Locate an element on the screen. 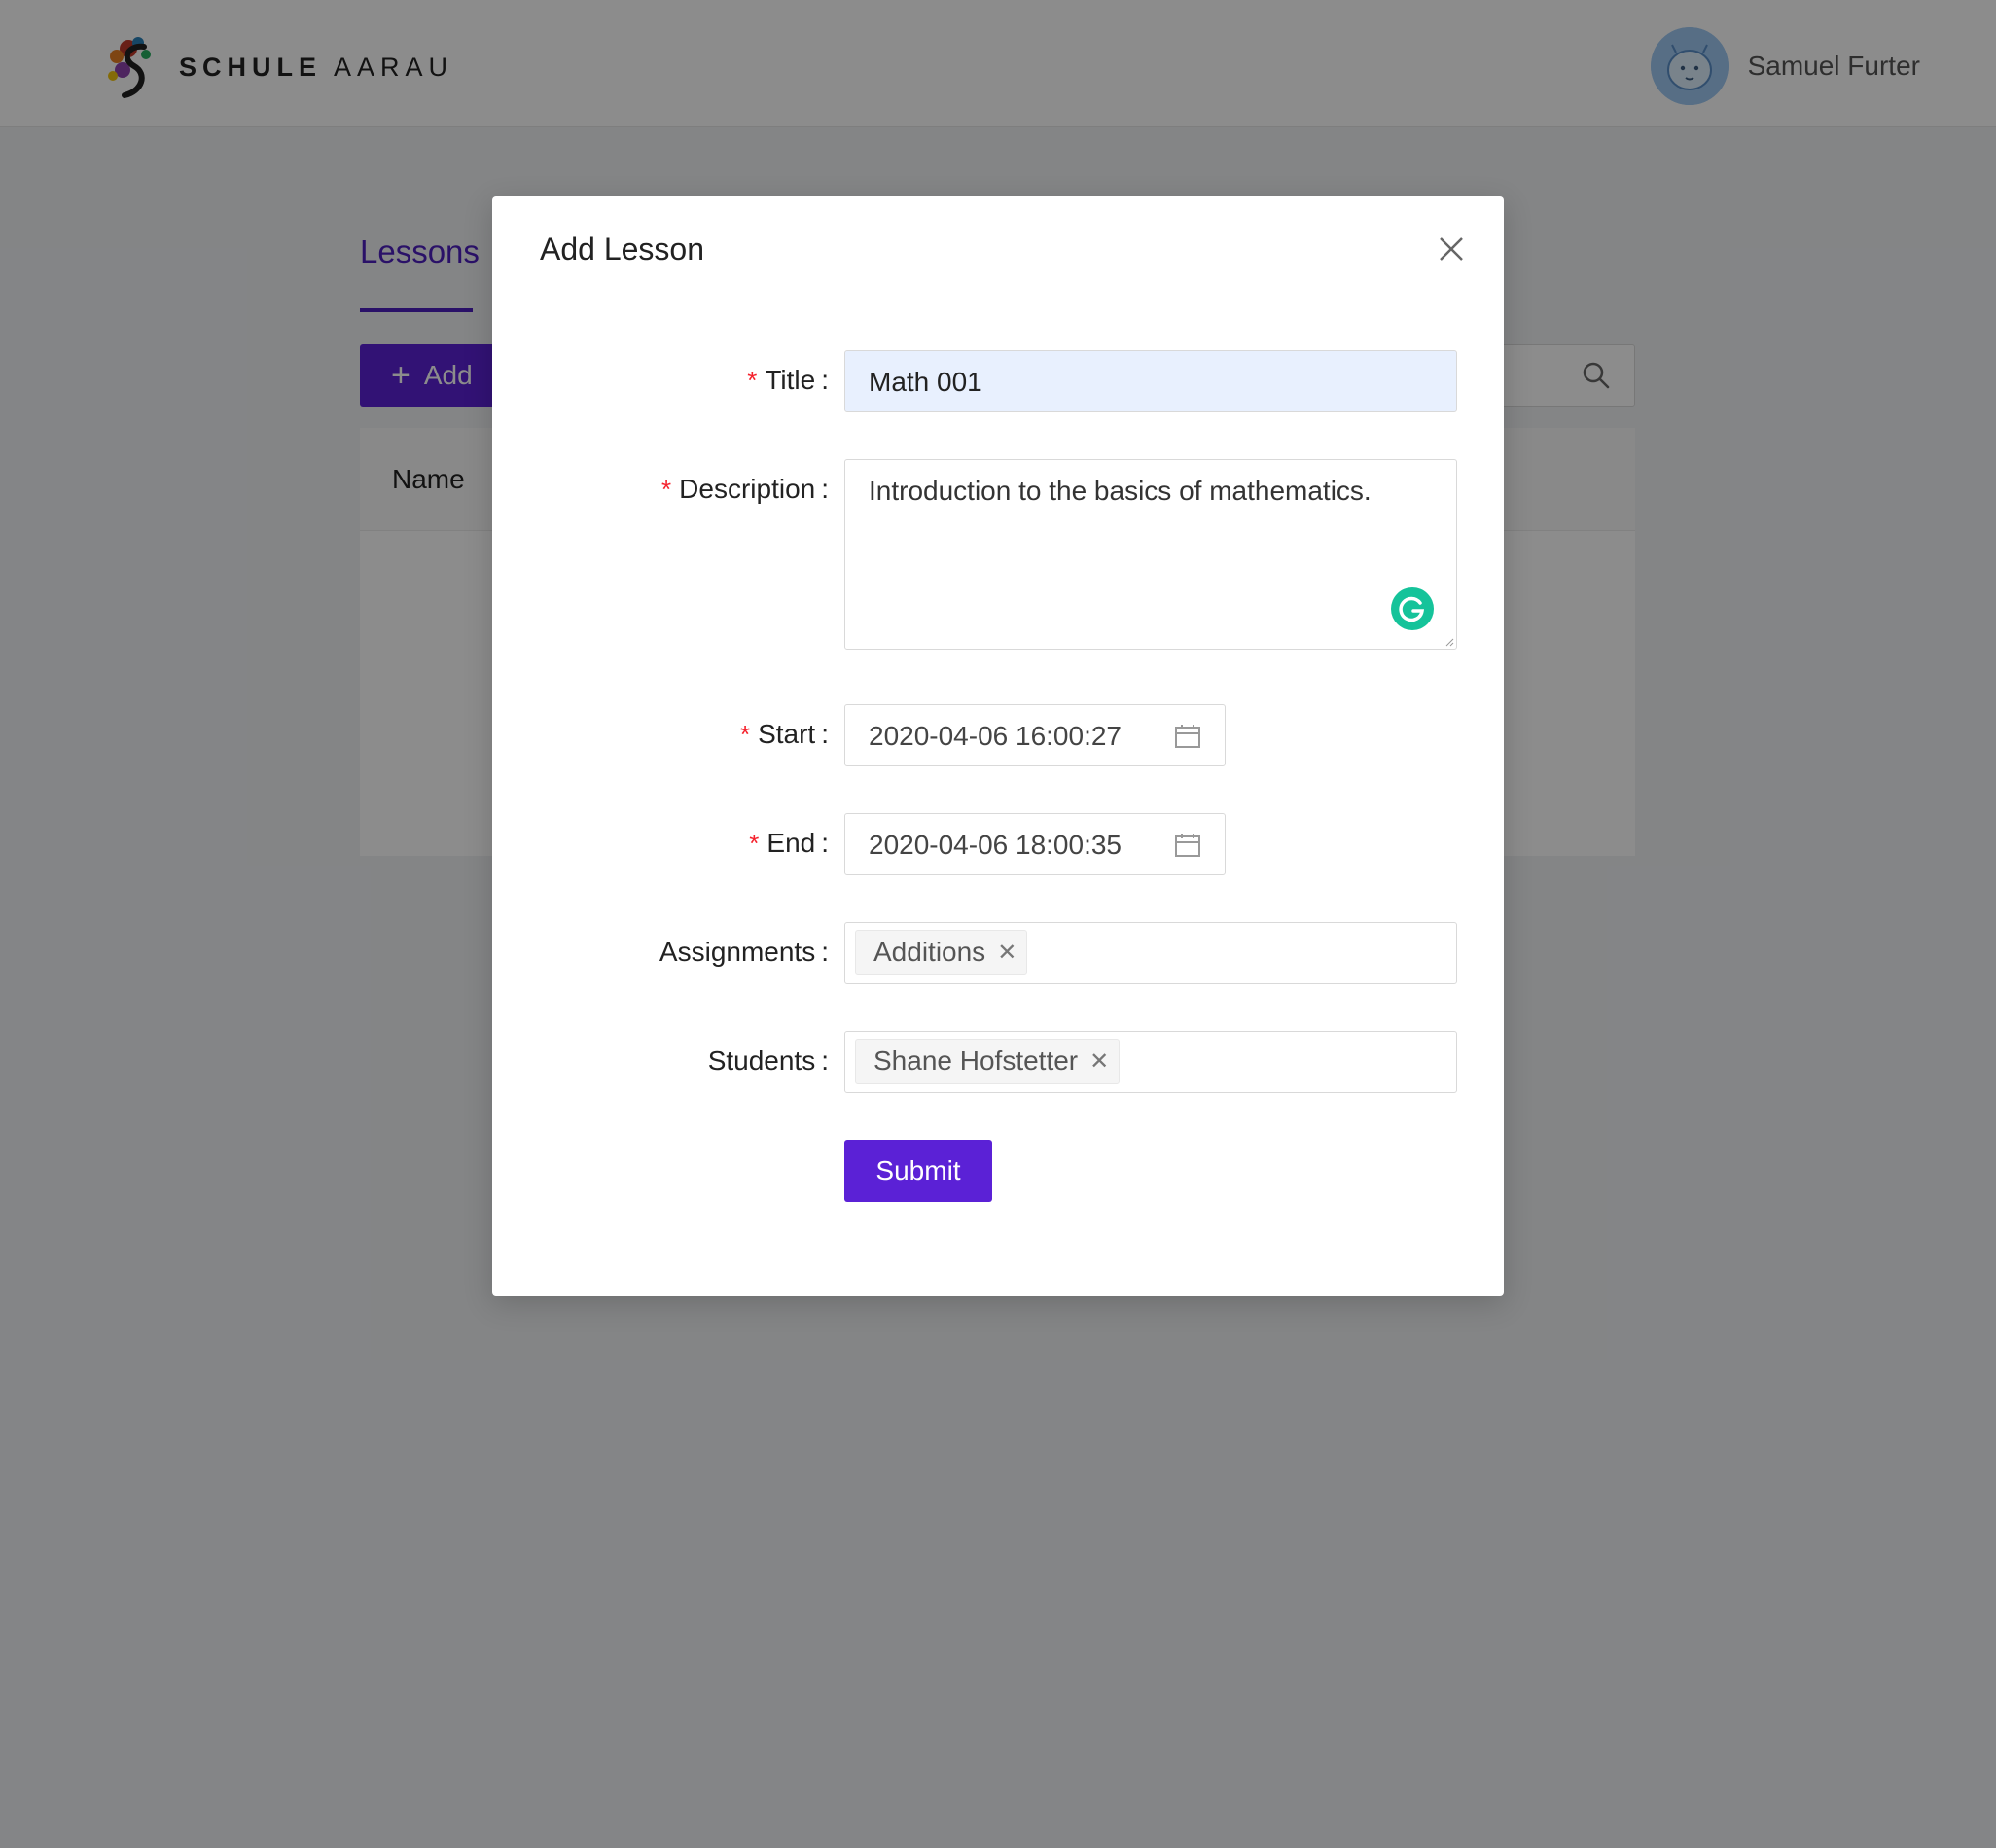  students-label: Students: is located at coordinates (768, 1061).